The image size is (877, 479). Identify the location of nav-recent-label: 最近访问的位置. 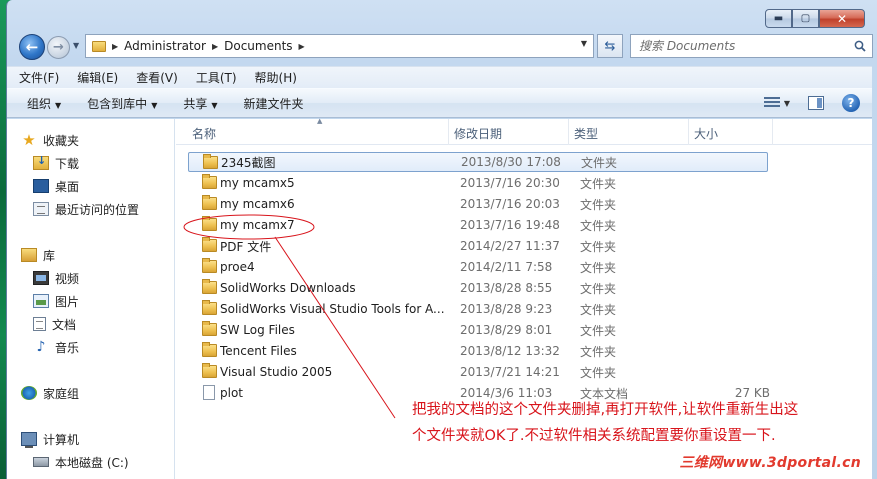
(97, 209).